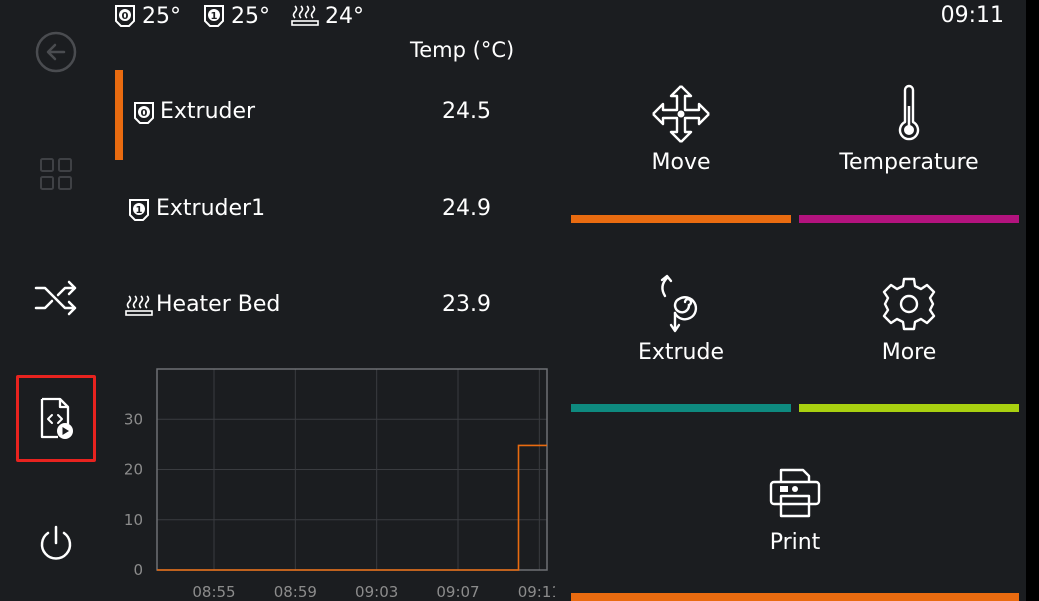 Image resolution: width=1039 pixels, height=601 pixels. I want to click on home-grid-icon, so click(56, 174).